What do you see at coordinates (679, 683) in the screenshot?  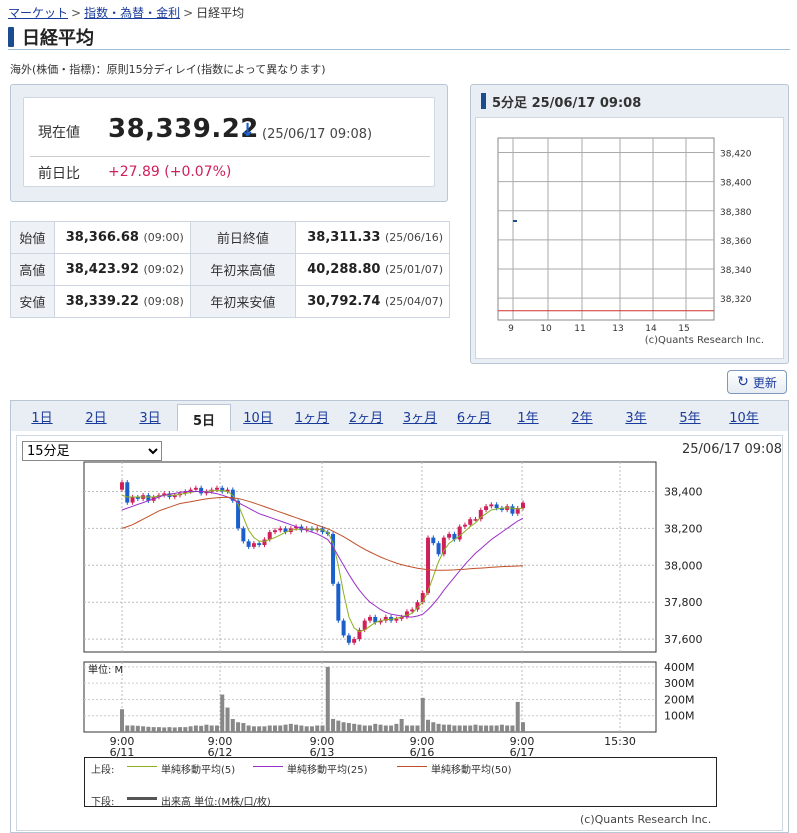 I see `volume-y-tick: 300M` at bounding box center [679, 683].